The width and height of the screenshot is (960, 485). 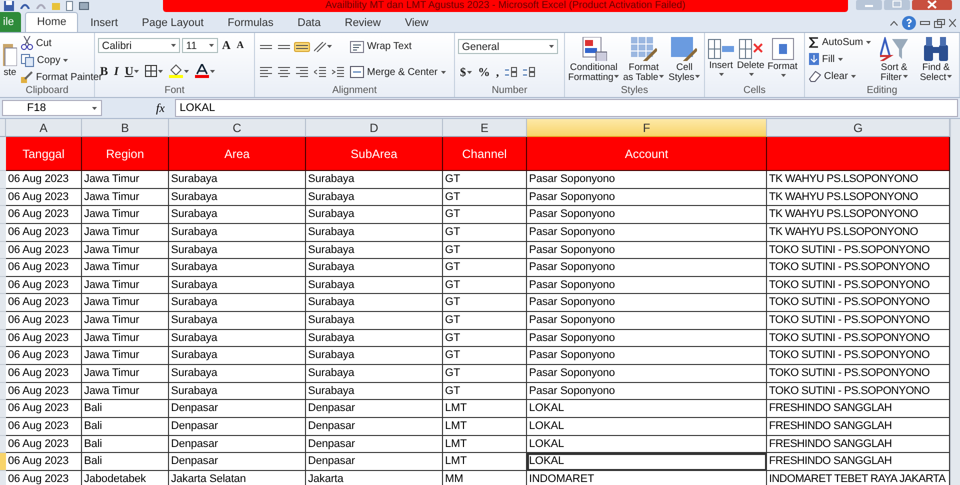 What do you see at coordinates (485, 477) in the screenshot?
I see `table-cell: MM` at bounding box center [485, 477].